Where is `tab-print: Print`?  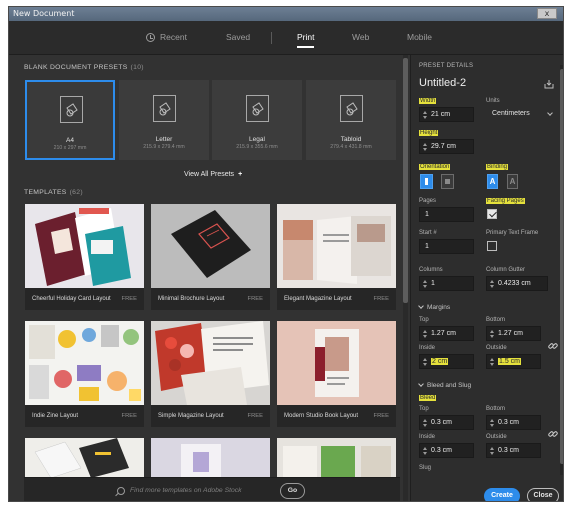
tab-print: Print is located at coordinates (306, 40).